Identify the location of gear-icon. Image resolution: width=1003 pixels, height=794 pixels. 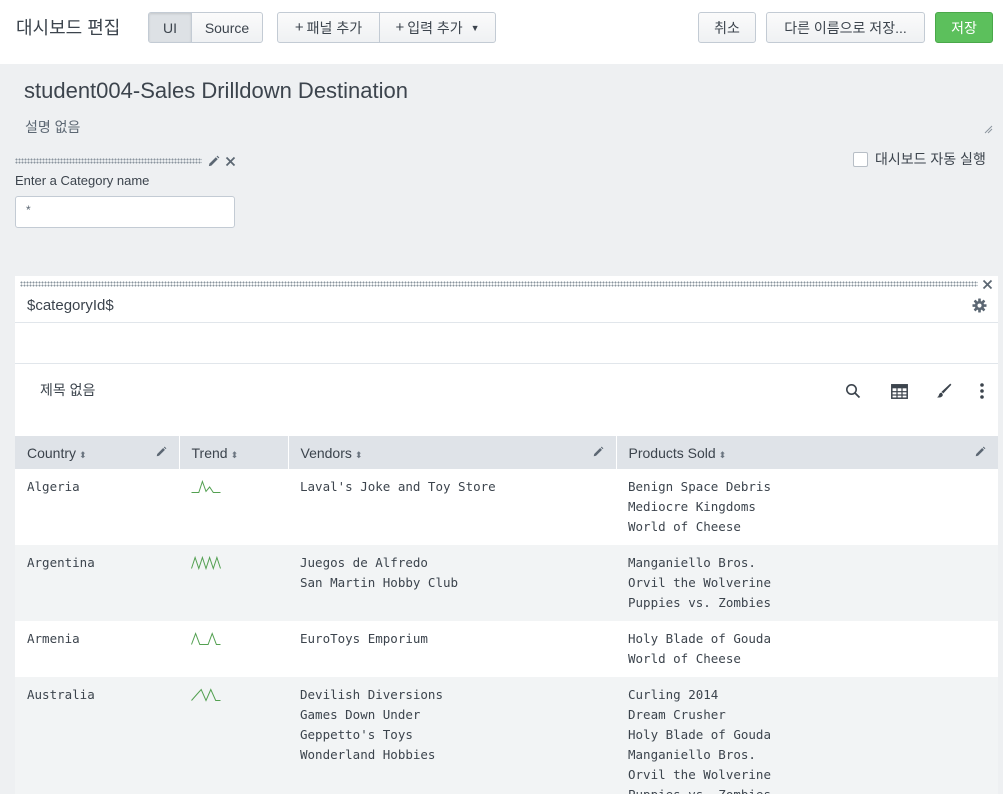
(979, 305).